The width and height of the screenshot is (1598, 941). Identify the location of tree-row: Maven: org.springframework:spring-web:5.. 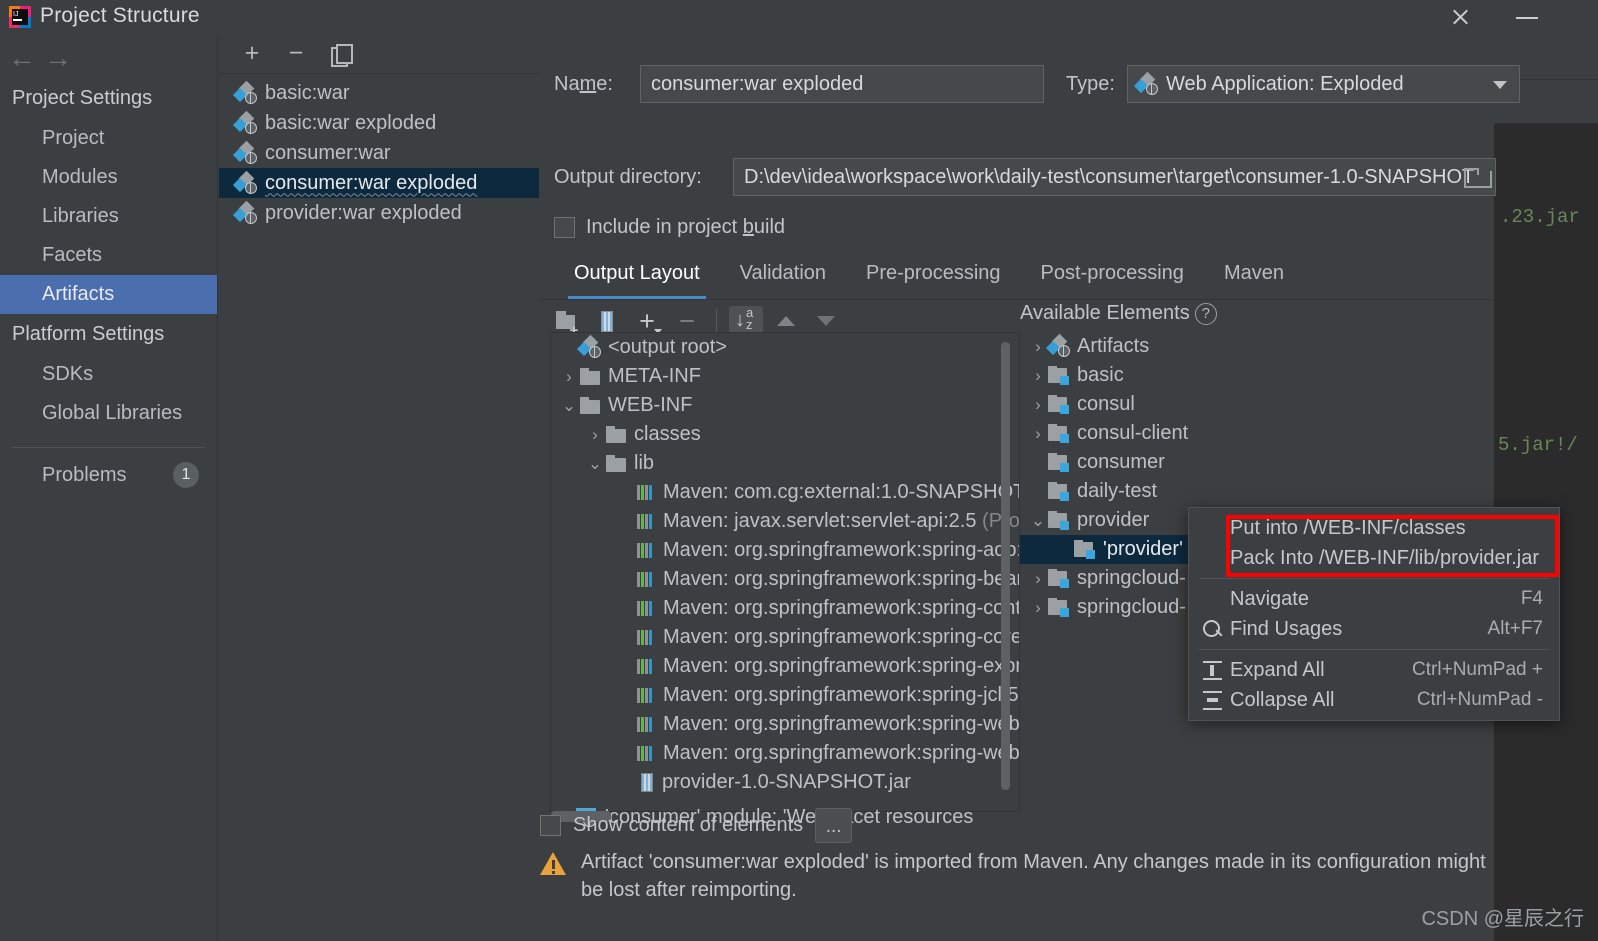
(785, 724).